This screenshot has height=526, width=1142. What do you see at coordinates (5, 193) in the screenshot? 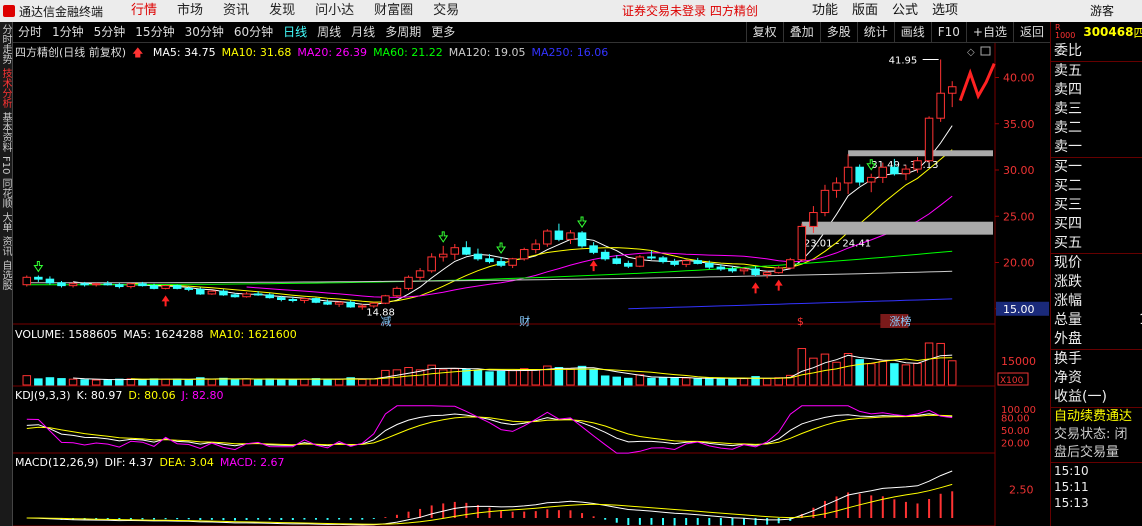
I see `left-tab-4: 同花顺` at bounding box center [5, 193].